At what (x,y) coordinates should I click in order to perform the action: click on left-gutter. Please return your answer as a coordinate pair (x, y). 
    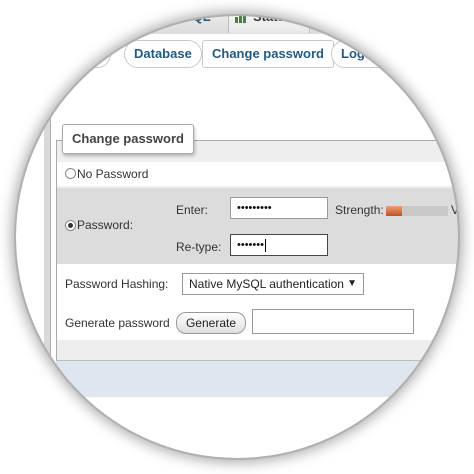
    Looking at the image, I should click on (47, 258).